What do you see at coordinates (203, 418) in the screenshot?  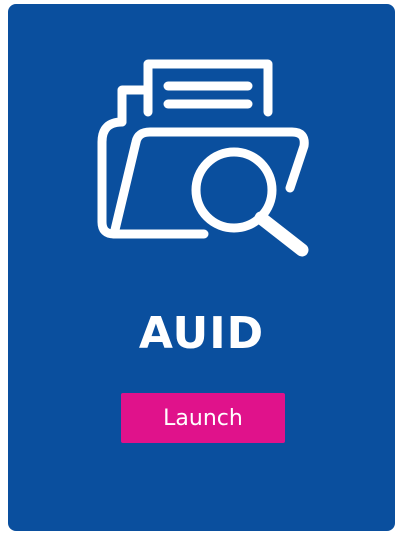 I see `launch-button: Launch` at bounding box center [203, 418].